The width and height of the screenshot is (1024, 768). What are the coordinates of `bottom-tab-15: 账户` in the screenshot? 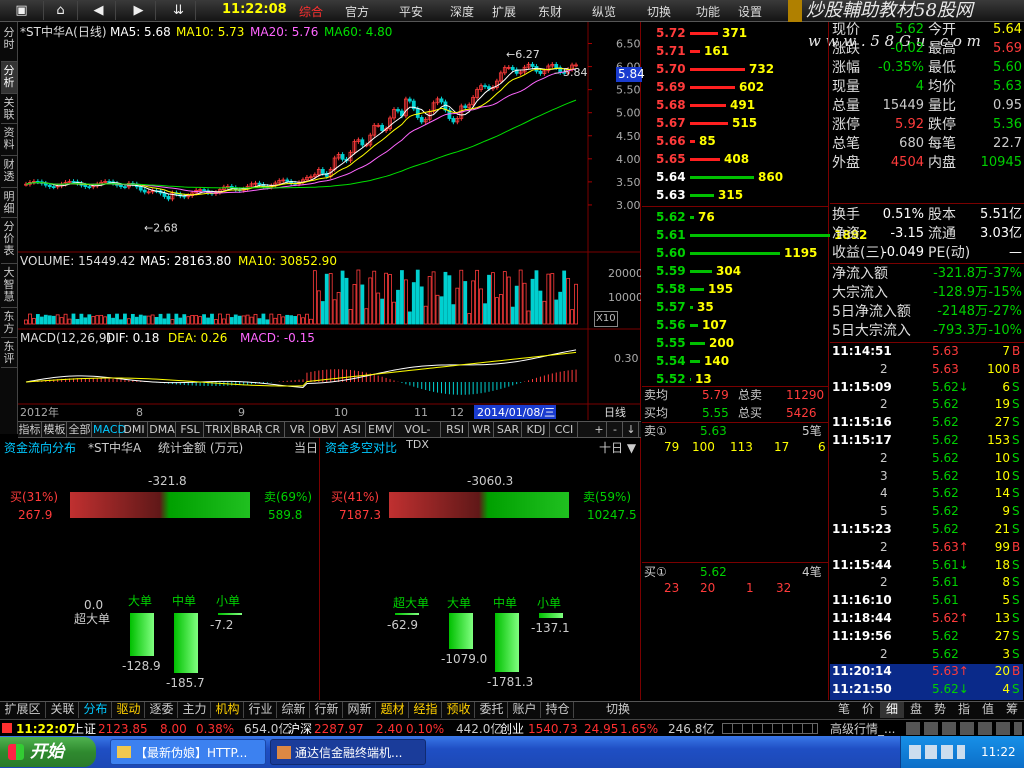 It's located at (525, 710).